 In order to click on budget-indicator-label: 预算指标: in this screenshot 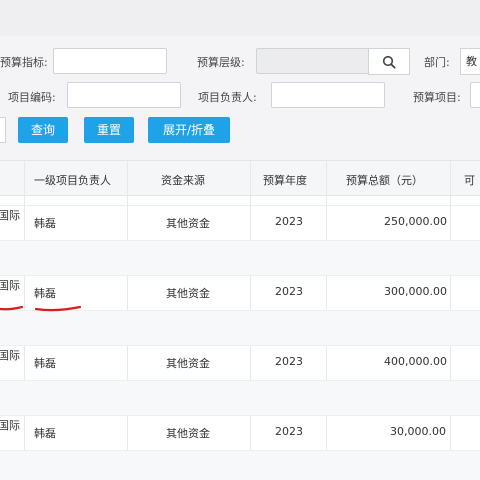, I will do `click(24, 62)`.